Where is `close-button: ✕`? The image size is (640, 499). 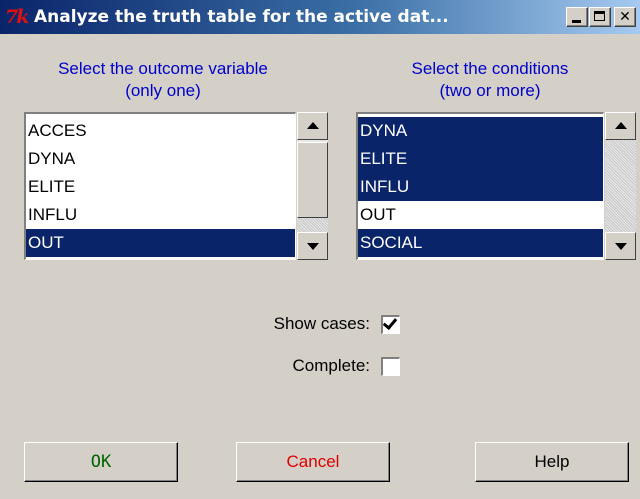
close-button: ✕ is located at coordinates (625, 17).